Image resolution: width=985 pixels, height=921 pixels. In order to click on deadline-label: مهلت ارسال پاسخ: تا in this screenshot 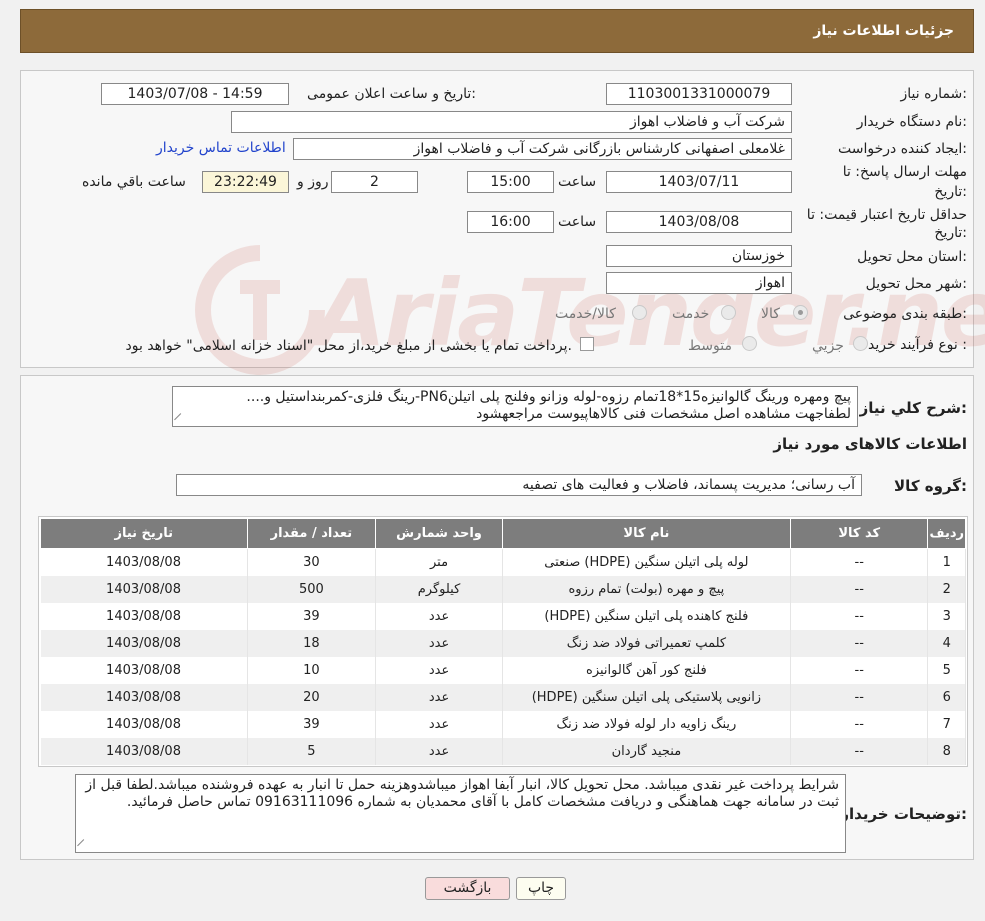, I will do `click(904, 172)`.